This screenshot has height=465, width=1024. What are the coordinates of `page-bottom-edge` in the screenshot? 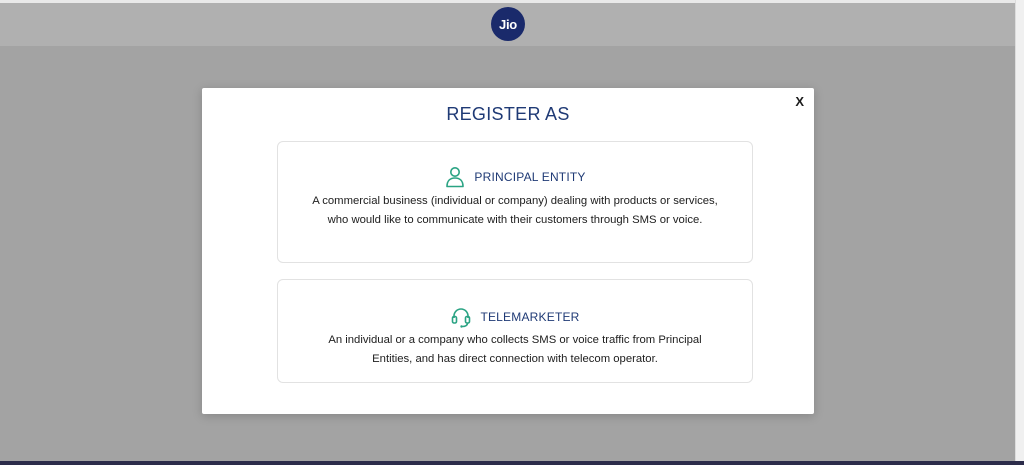 It's located at (512, 463).